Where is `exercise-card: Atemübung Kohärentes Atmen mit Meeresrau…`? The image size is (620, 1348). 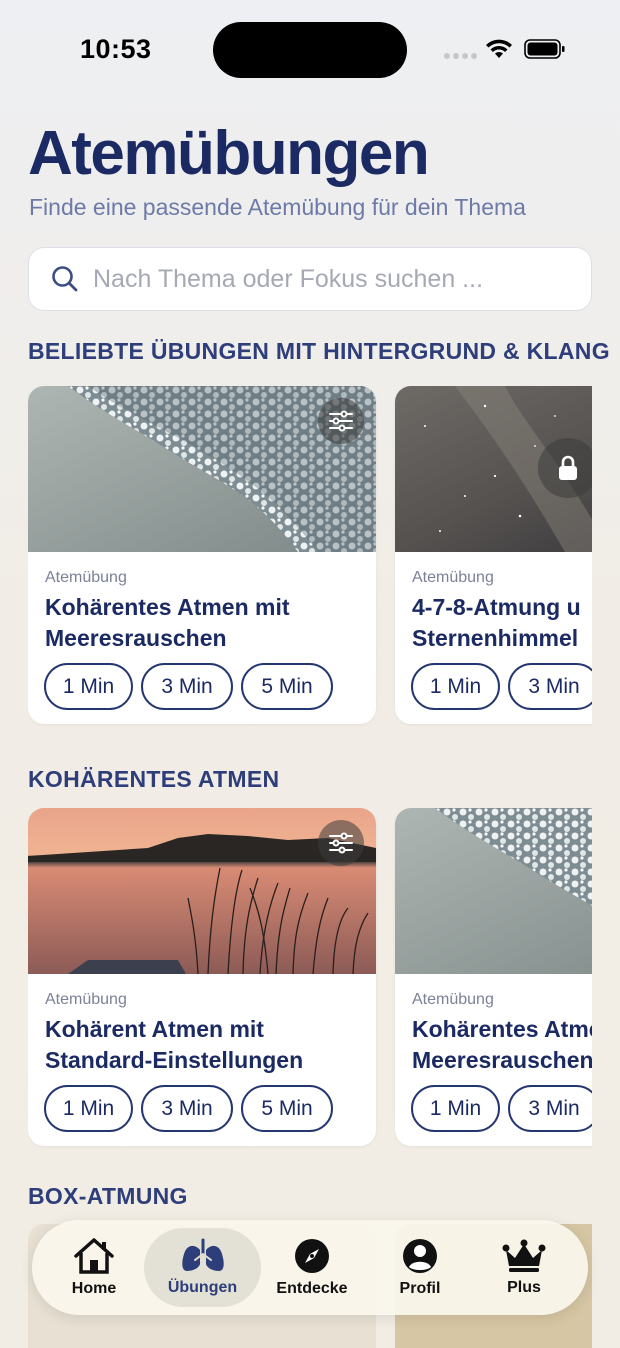 exercise-card: Atemübung Kohärentes Atmen mit Meeresrau… is located at coordinates (202, 555).